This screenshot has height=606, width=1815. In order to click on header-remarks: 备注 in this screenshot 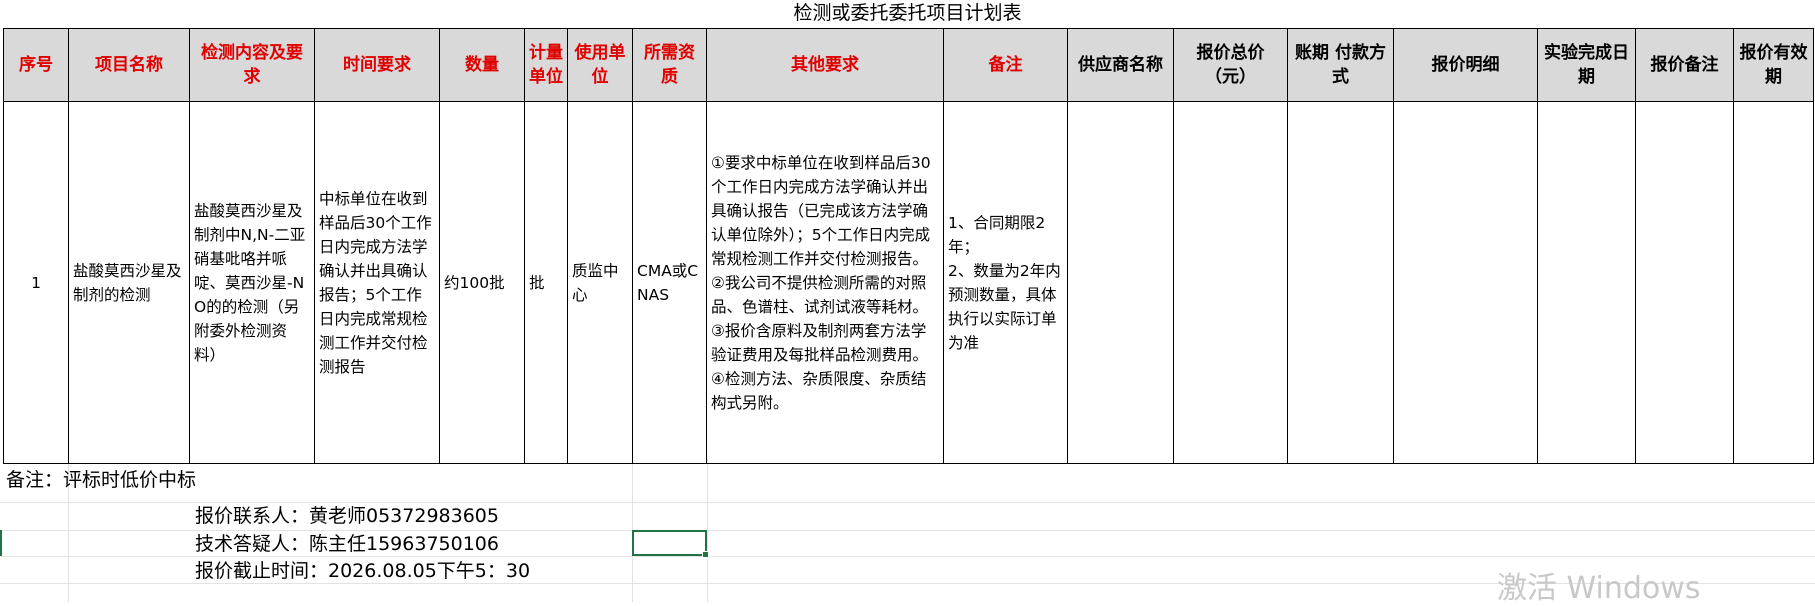, I will do `click(1005, 65)`.